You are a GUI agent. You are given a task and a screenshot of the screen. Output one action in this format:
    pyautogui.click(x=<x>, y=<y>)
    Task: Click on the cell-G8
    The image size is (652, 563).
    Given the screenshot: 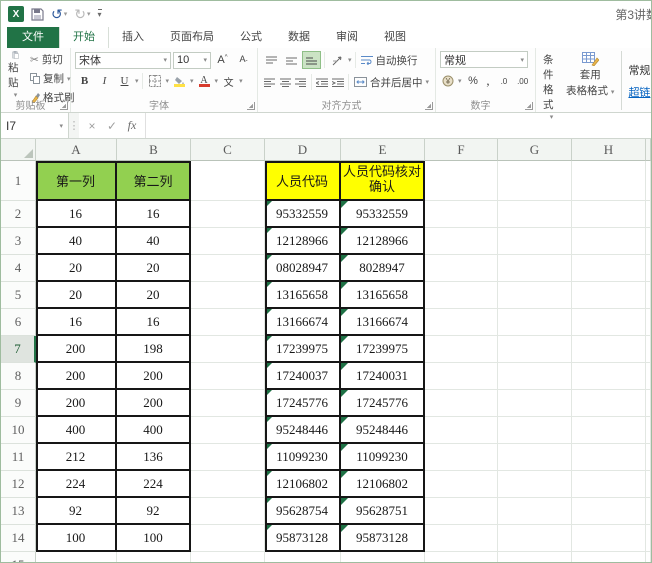 What is the action you would take?
    pyautogui.click(x=535, y=376)
    